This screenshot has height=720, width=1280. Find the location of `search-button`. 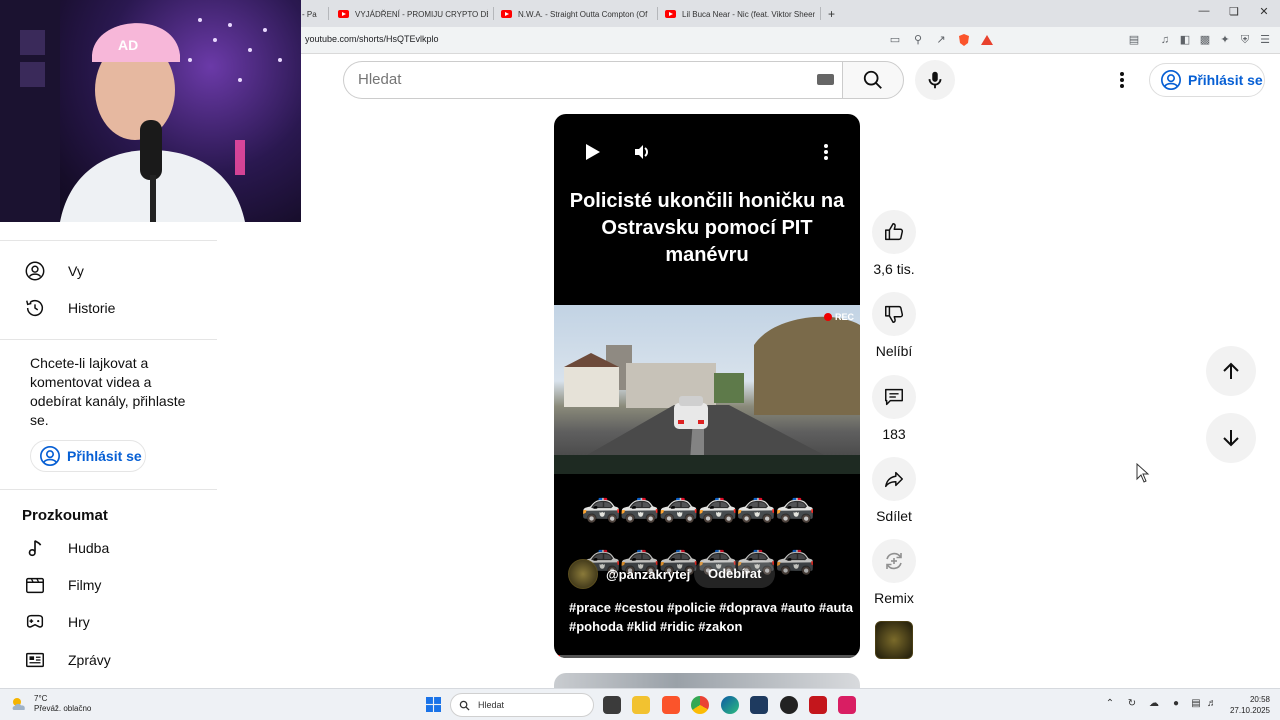

search-button is located at coordinates (873, 80).